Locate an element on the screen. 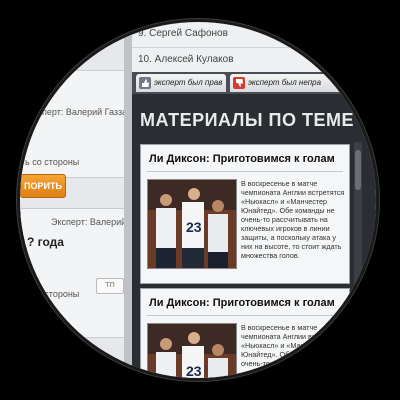 The image size is (400, 400). rating-item: 10. Алексей Кулаков is located at coordinates (186, 59).